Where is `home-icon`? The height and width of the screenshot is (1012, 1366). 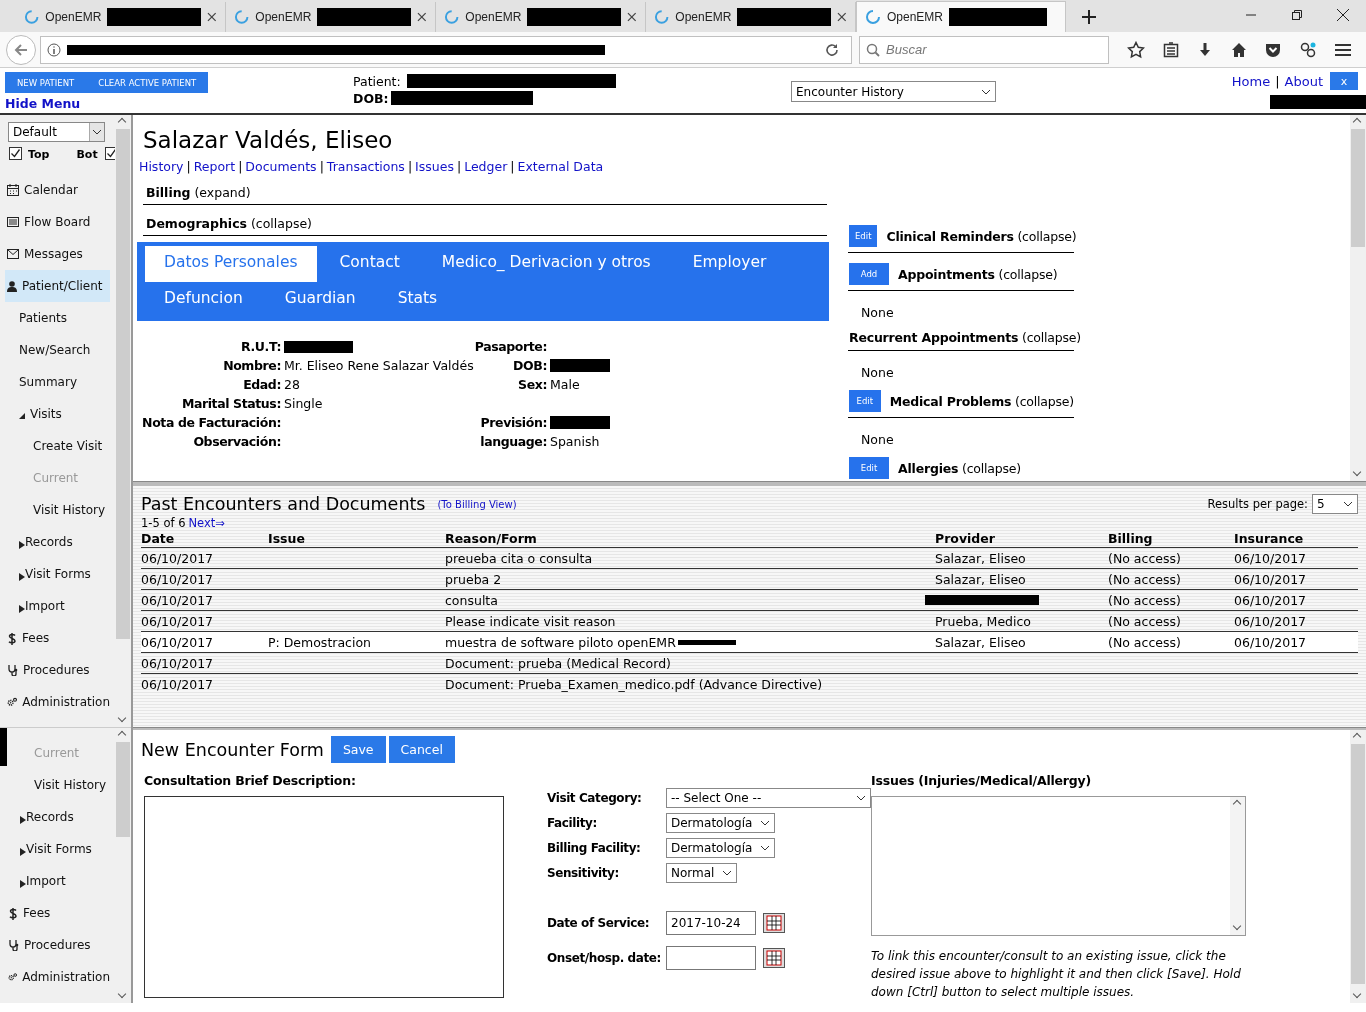 home-icon is located at coordinates (1239, 49).